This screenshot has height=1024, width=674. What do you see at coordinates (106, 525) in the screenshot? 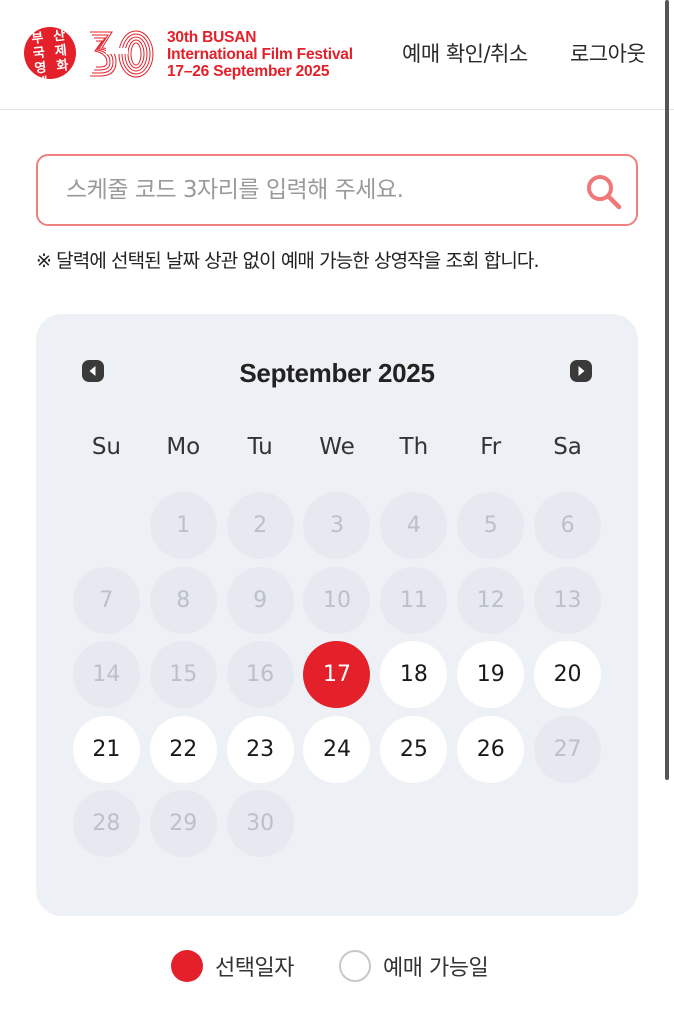
I see `empty-day-cell` at bounding box center [106, 525].